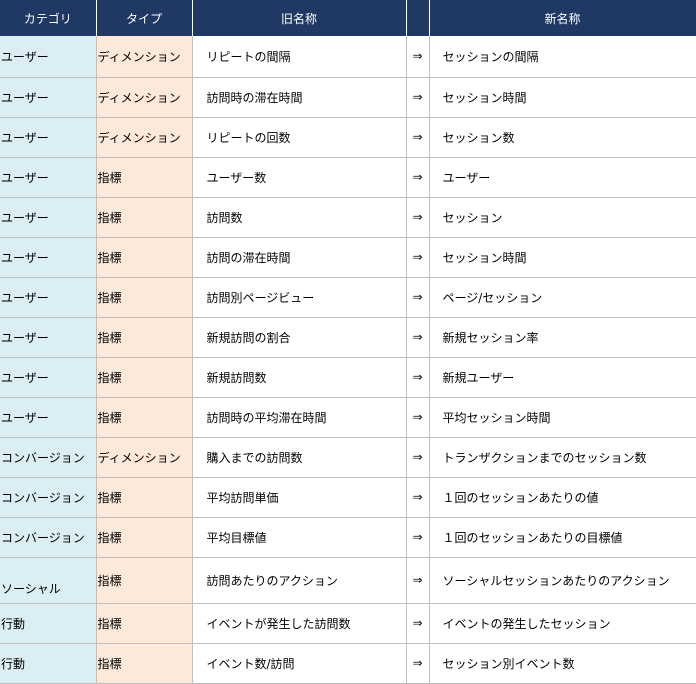 The image size is (696, 684). Describe the element at coordinates (299, 457) in the screenshot. I see `old-name-cell: 購入までの訪問数` at that location.